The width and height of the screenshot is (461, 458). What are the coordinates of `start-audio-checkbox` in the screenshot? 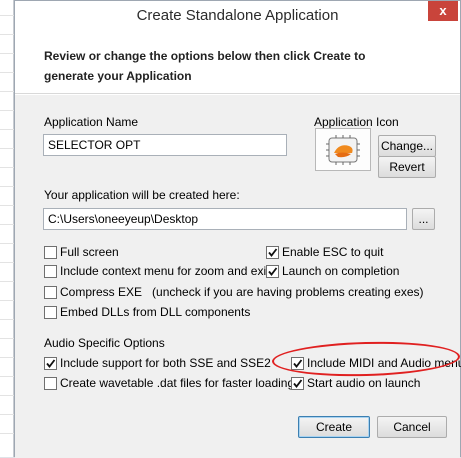 It's located at (297, 383).